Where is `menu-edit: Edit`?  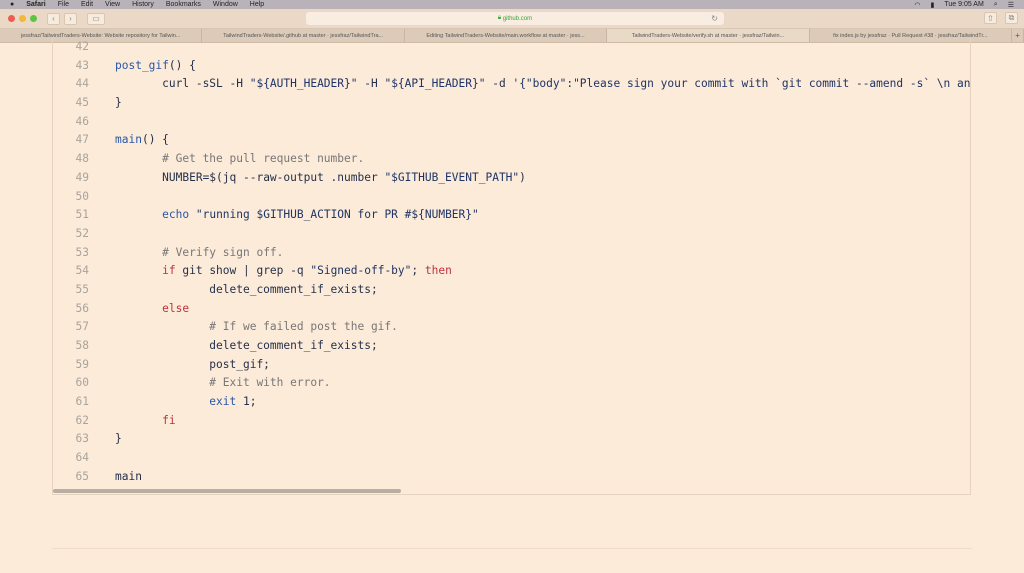
menu-edit: Edit is located at coordinates (87, 4).